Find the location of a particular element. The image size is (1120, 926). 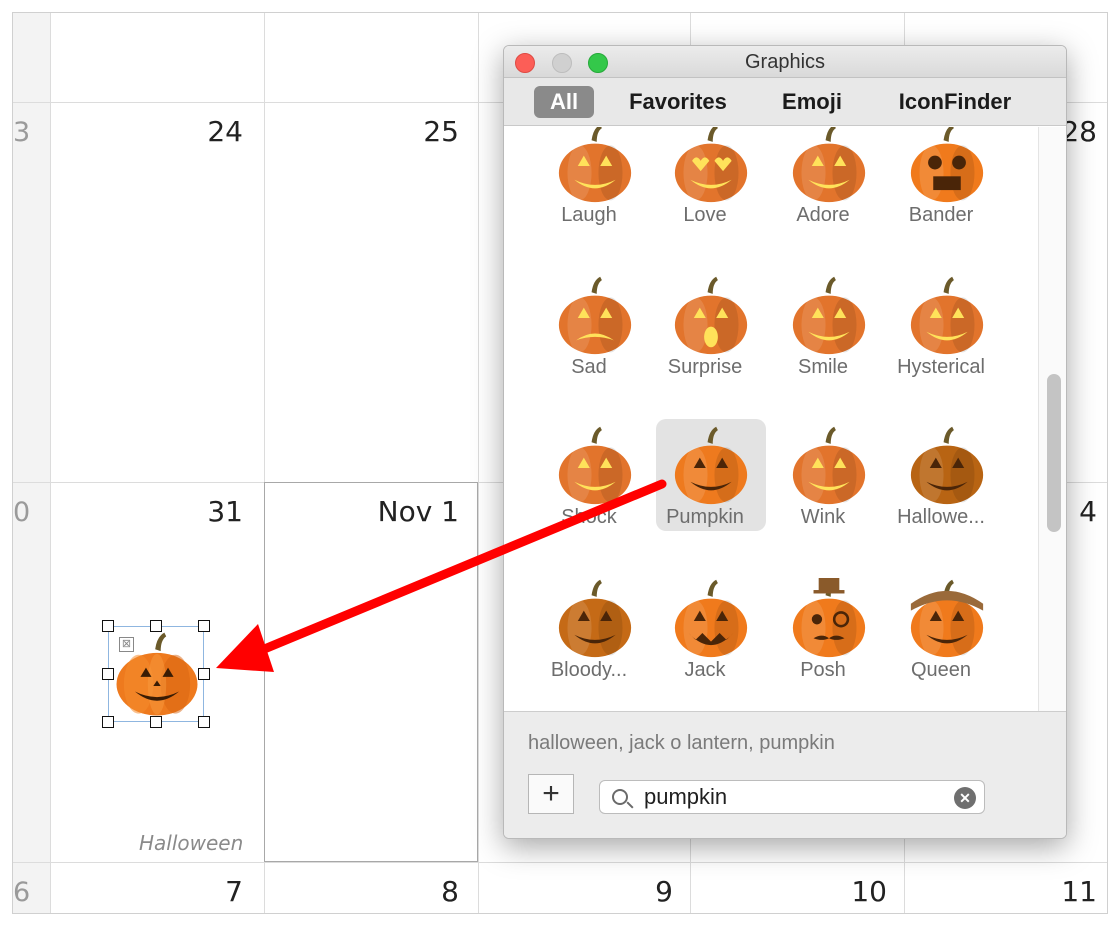

week-number: 6 is located at coordinates (22, 892).